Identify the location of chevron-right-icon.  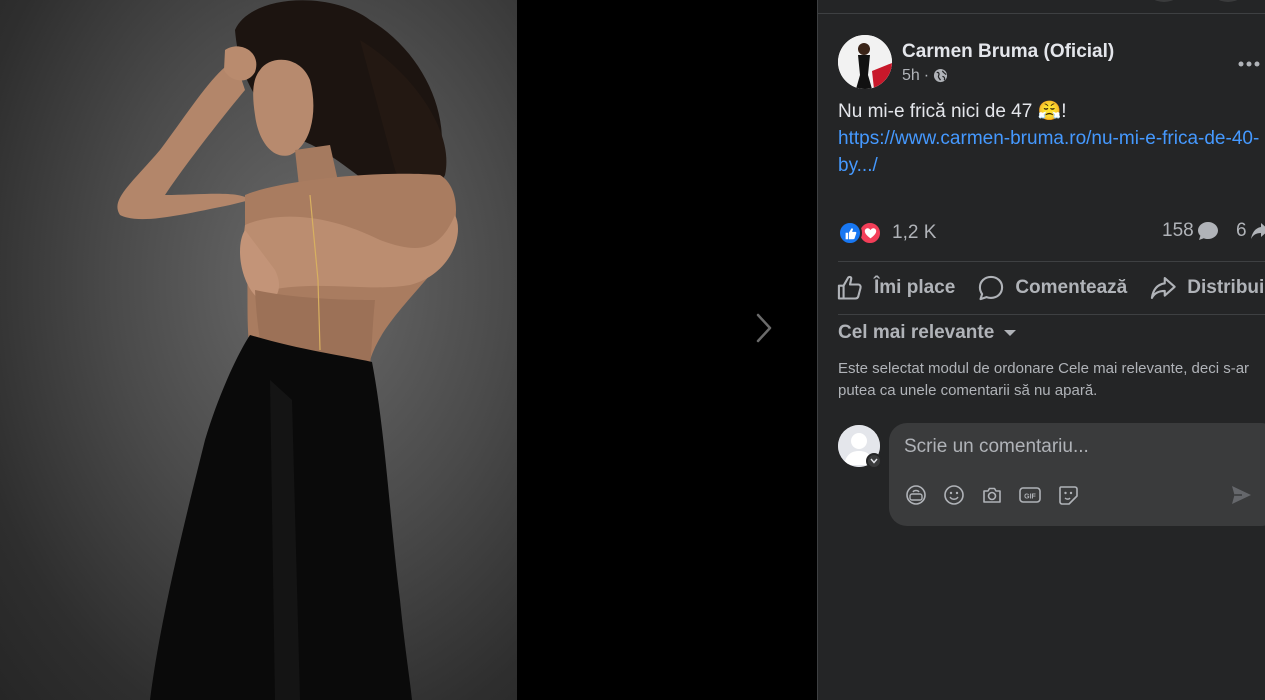
(764, 328).